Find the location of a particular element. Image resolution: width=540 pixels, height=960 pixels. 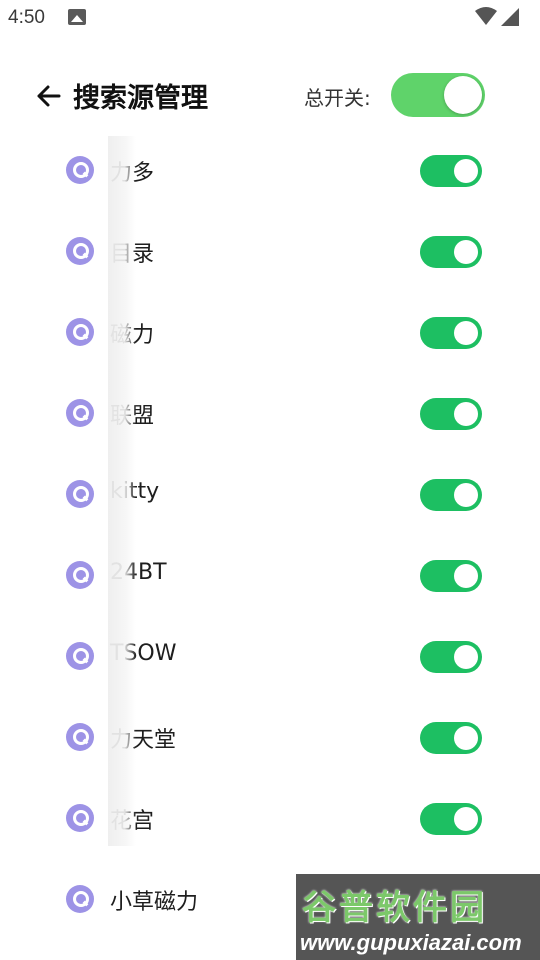

cell-signal-icon is located at coordinates (510, 17).